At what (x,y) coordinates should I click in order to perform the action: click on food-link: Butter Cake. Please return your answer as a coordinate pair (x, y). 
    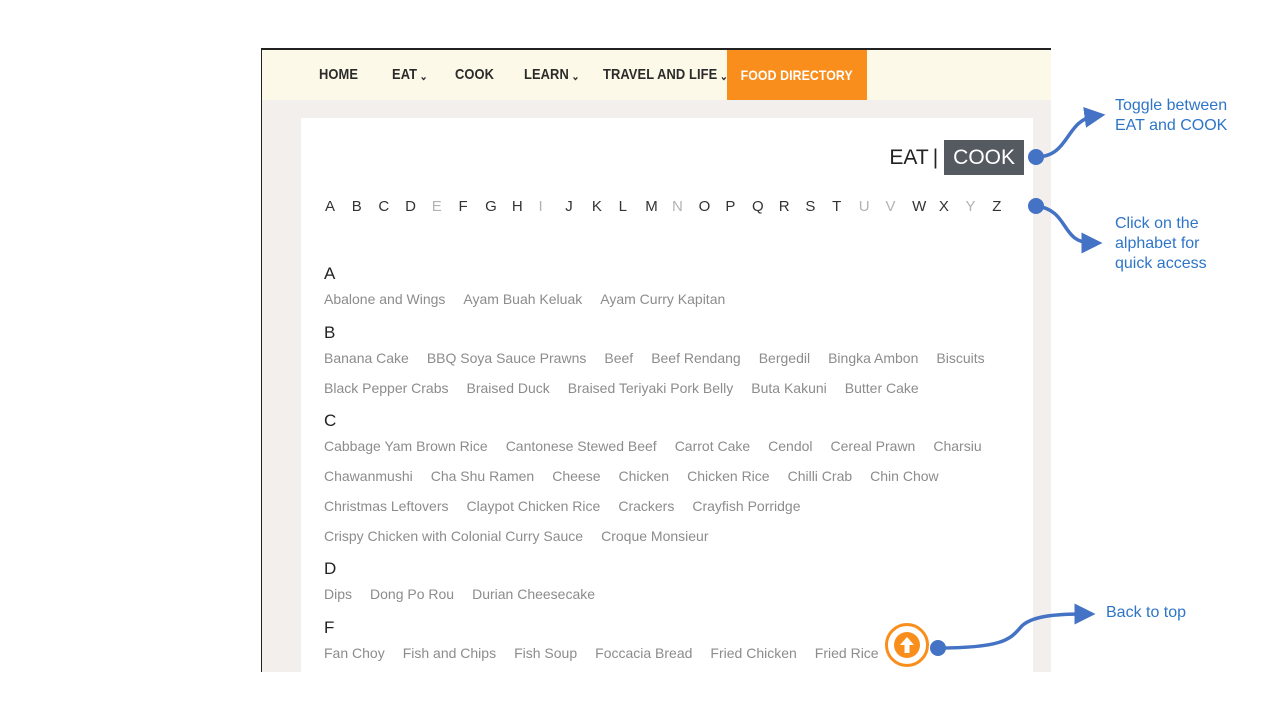
    Looking at the image, I should click on (882, 388).